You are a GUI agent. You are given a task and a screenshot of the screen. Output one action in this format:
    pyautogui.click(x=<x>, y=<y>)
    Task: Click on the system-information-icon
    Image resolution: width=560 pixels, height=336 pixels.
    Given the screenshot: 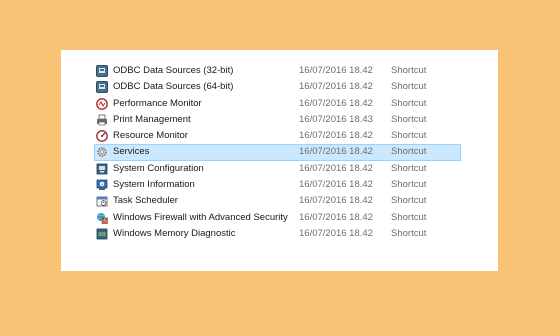 What is the action you would take?
    pyautogui.click(x=102, y=185)
    